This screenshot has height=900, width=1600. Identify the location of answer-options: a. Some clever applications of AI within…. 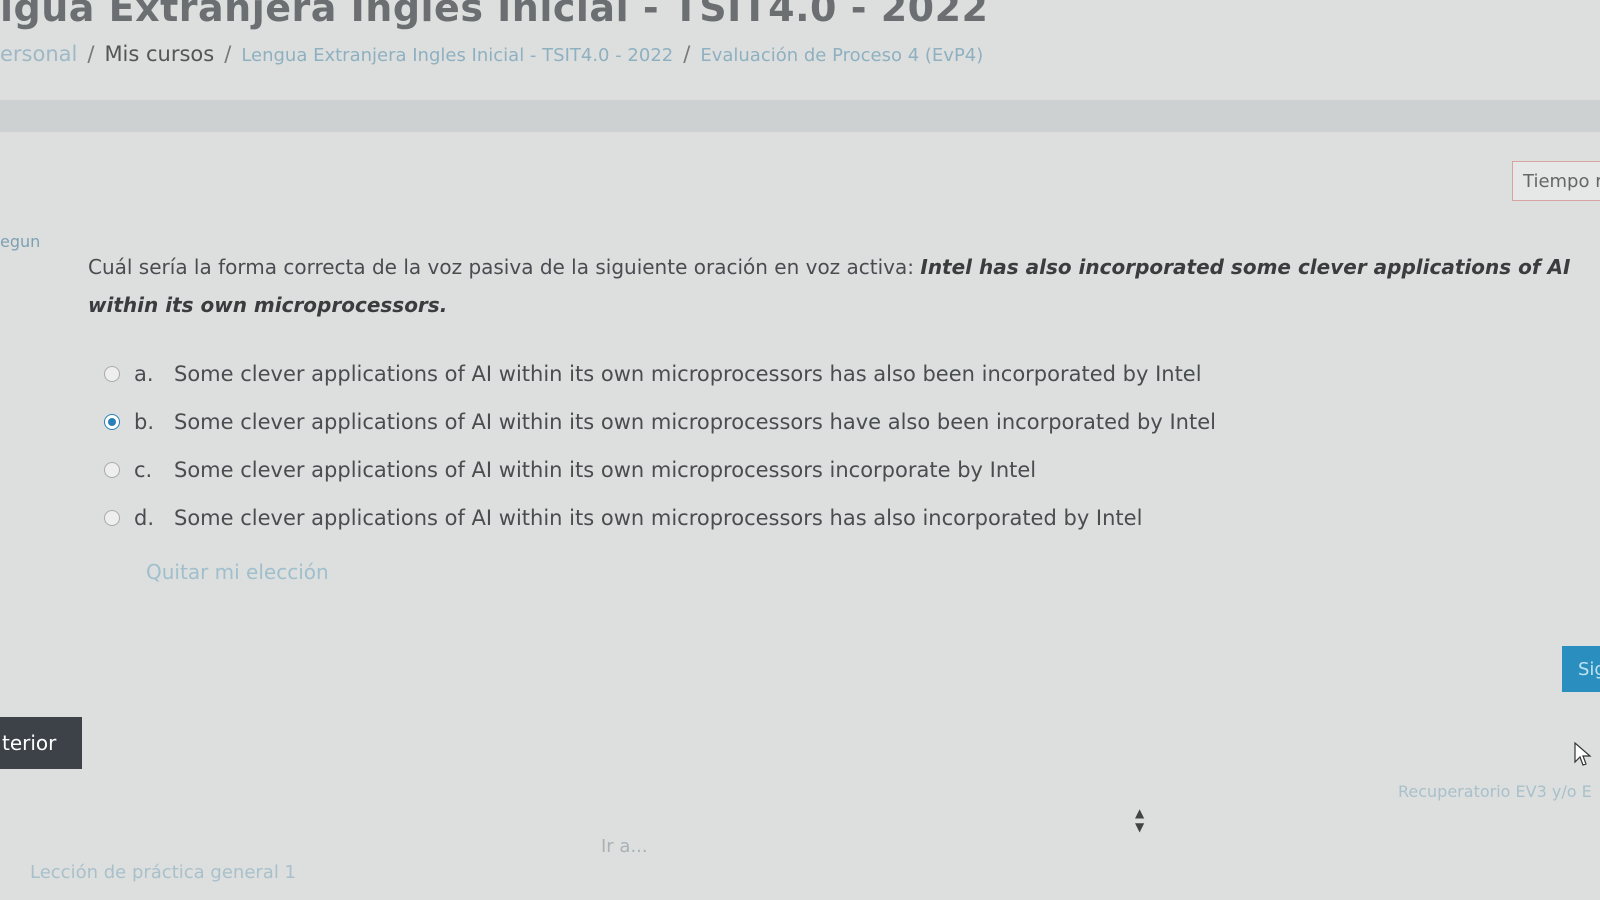
(660, 446).